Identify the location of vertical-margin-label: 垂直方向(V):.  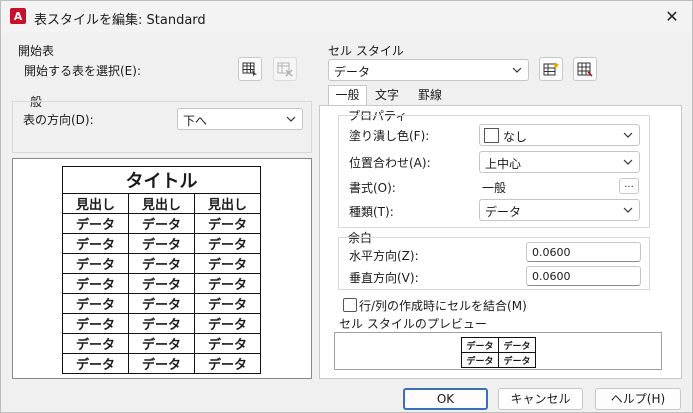
(384, 278).